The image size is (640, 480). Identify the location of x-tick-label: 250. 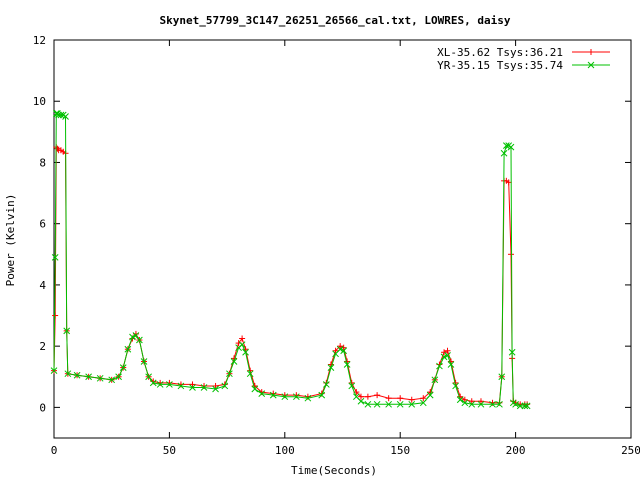
(630, 450).